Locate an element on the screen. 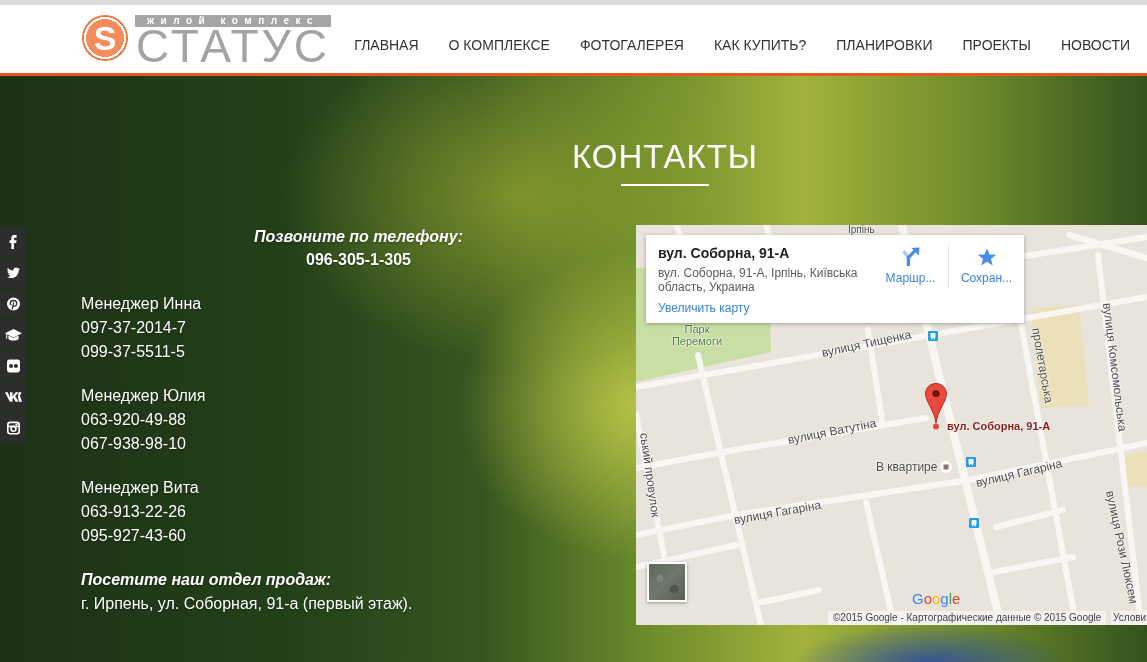 This screenshot has height=662, width=1147. instagram-link is located at coordinates (13, 428).